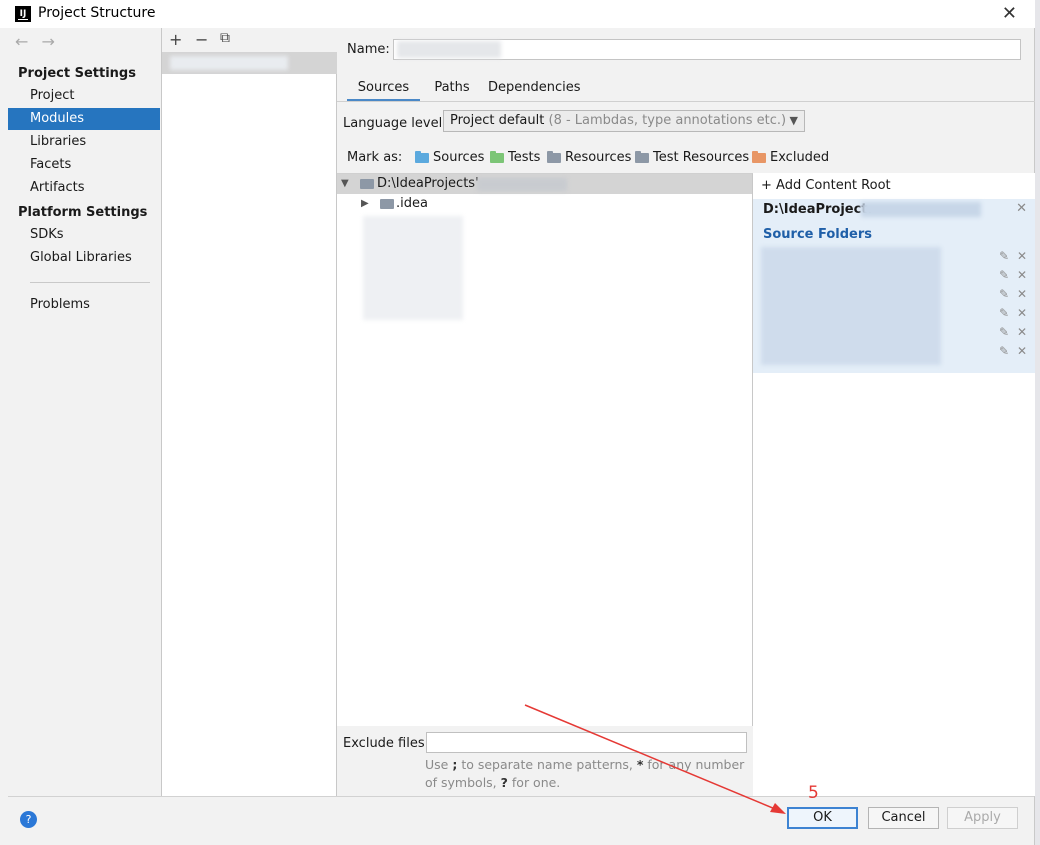 Image resolution: width=1040 pixels, height=845 pixels. I want to click on tab-paths: Paths, so click(452, 89).